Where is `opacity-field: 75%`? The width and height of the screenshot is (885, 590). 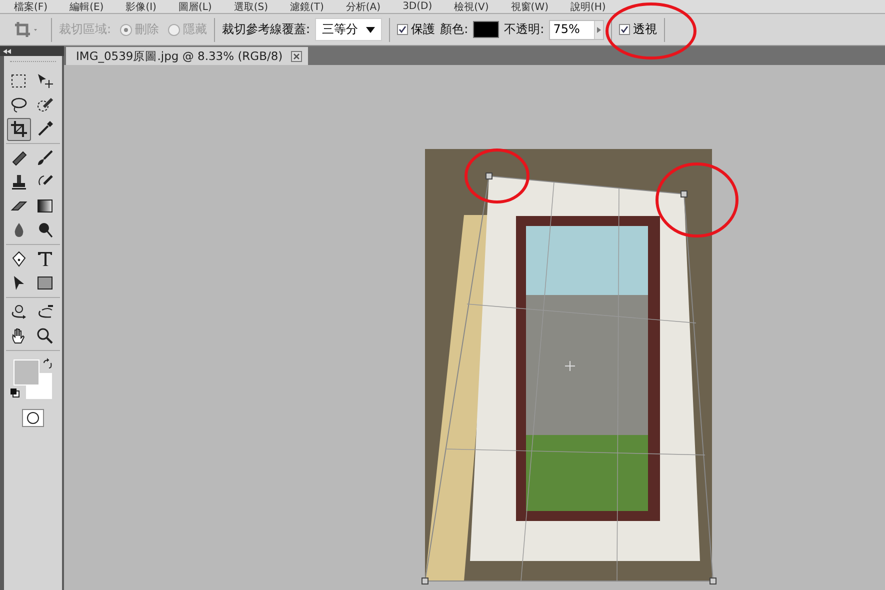 opacity-field: 75% is located at coordinates (576, 30).